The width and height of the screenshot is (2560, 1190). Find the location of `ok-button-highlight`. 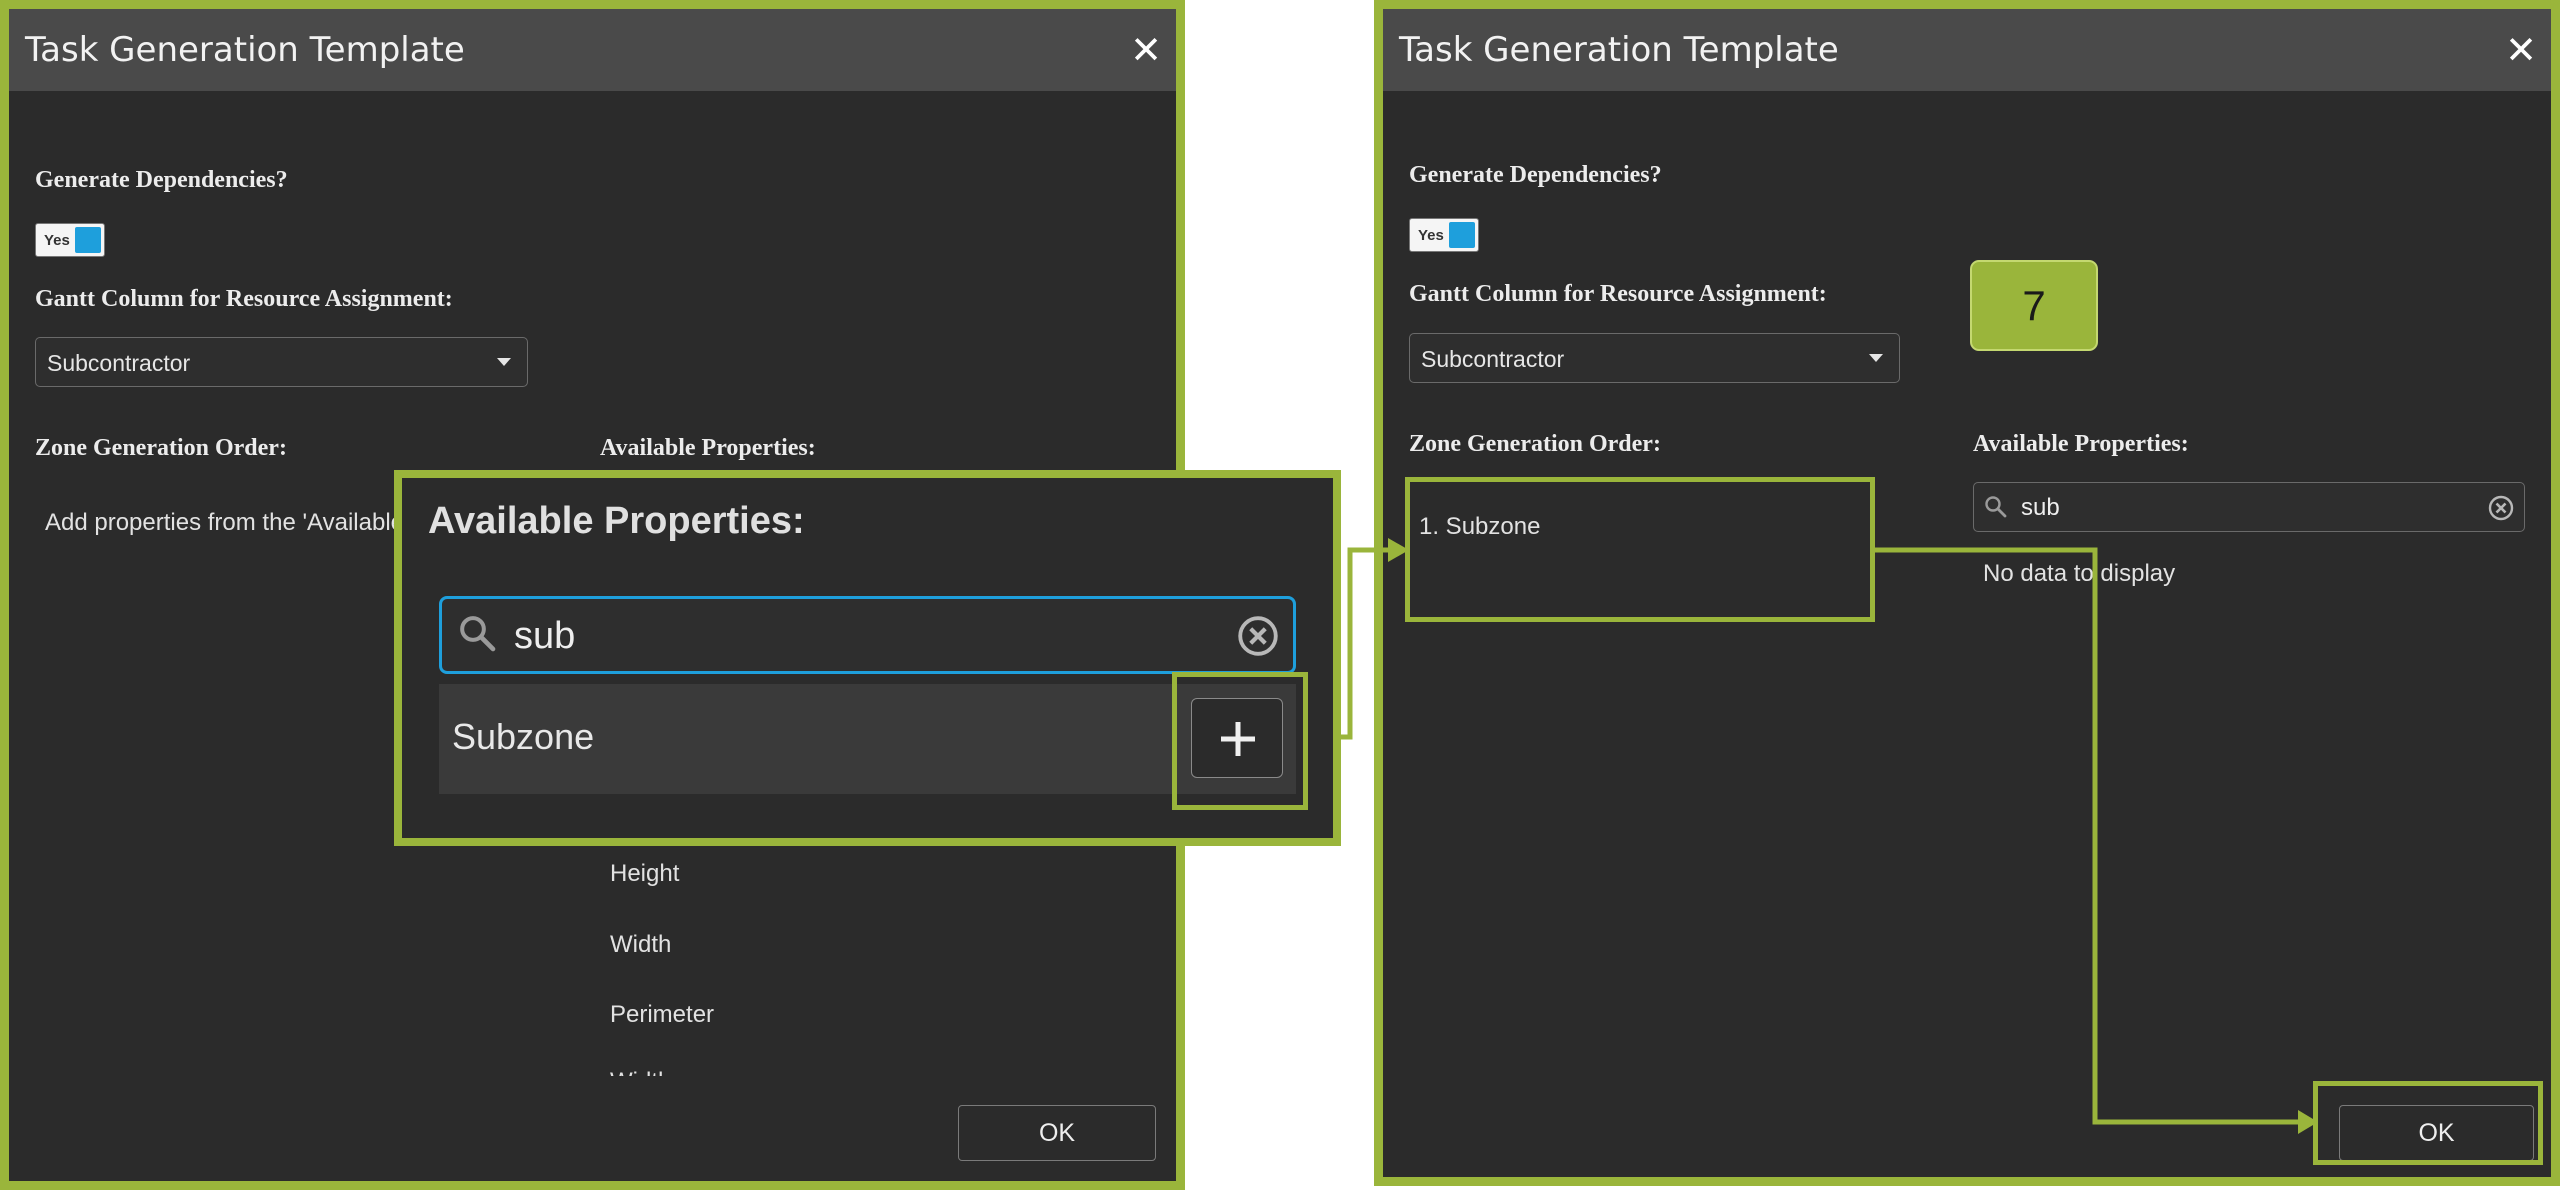

ok-button-highlight is located at coordinates (2428, 1123).